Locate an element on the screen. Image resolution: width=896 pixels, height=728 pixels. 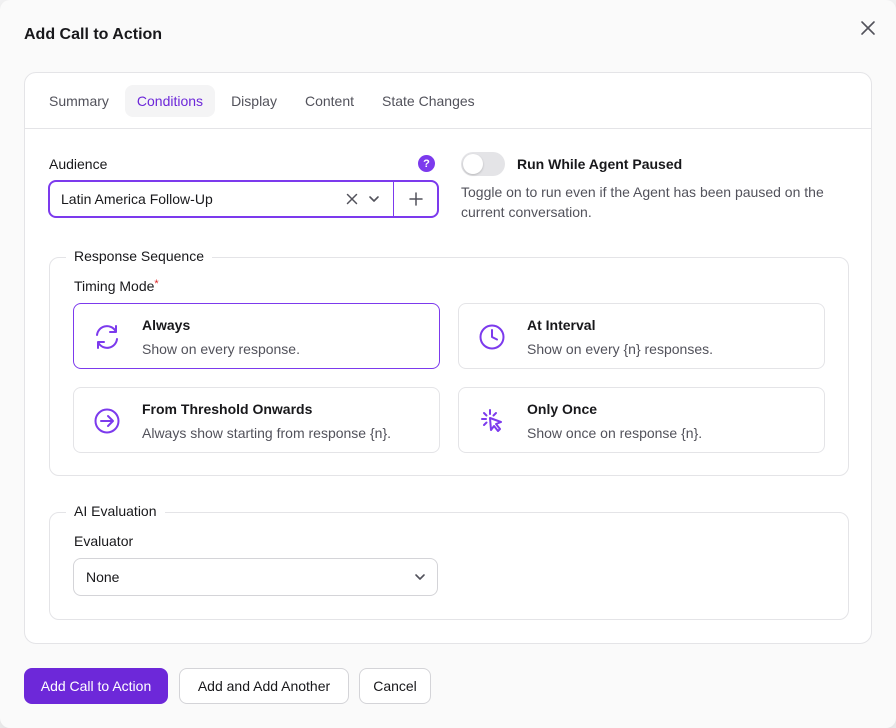
evaluator-dropdown-toggle is located at coordinates (420, 577).